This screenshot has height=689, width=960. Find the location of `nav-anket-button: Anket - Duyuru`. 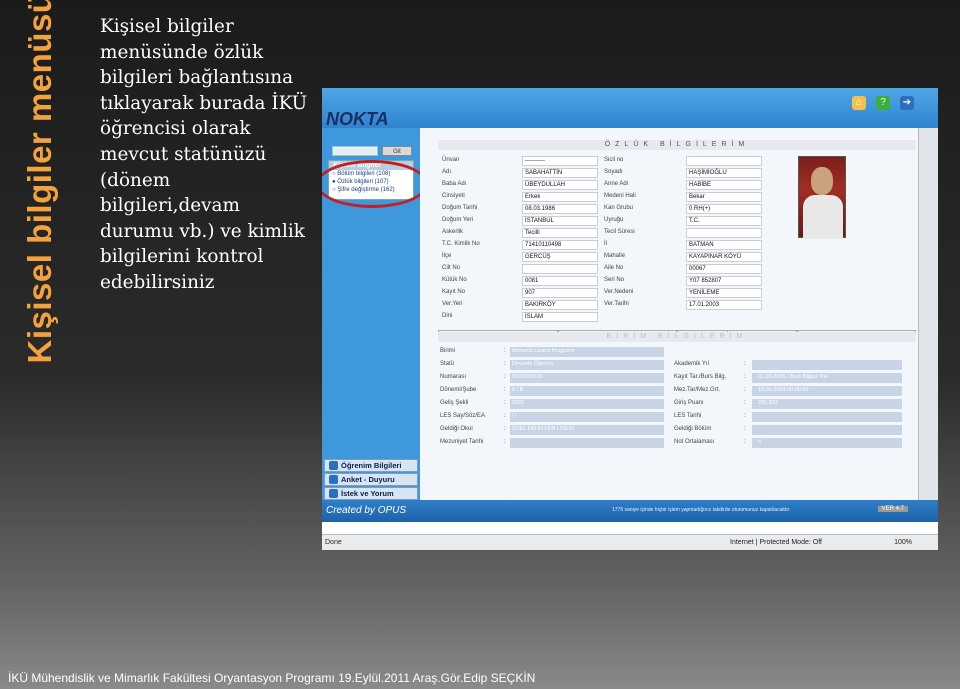

nav-anket-button: Anket - Duyuru is located at coordinates (371, 479).